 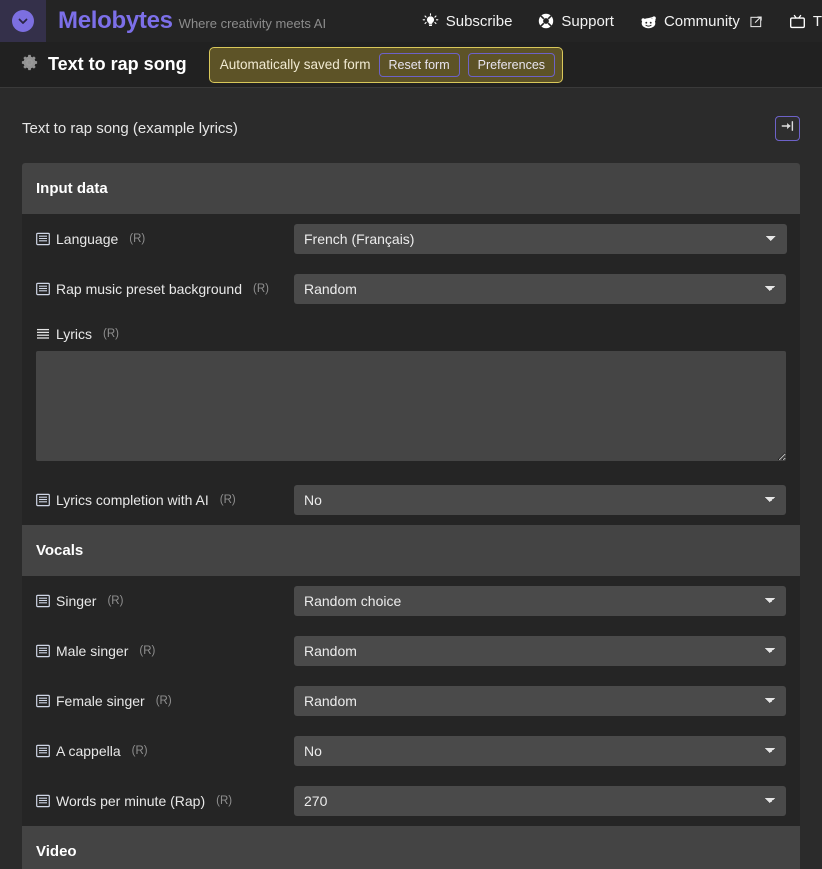 I want to click on lyrics-completion-with-ai-select: No, so click(x=540, y=500).